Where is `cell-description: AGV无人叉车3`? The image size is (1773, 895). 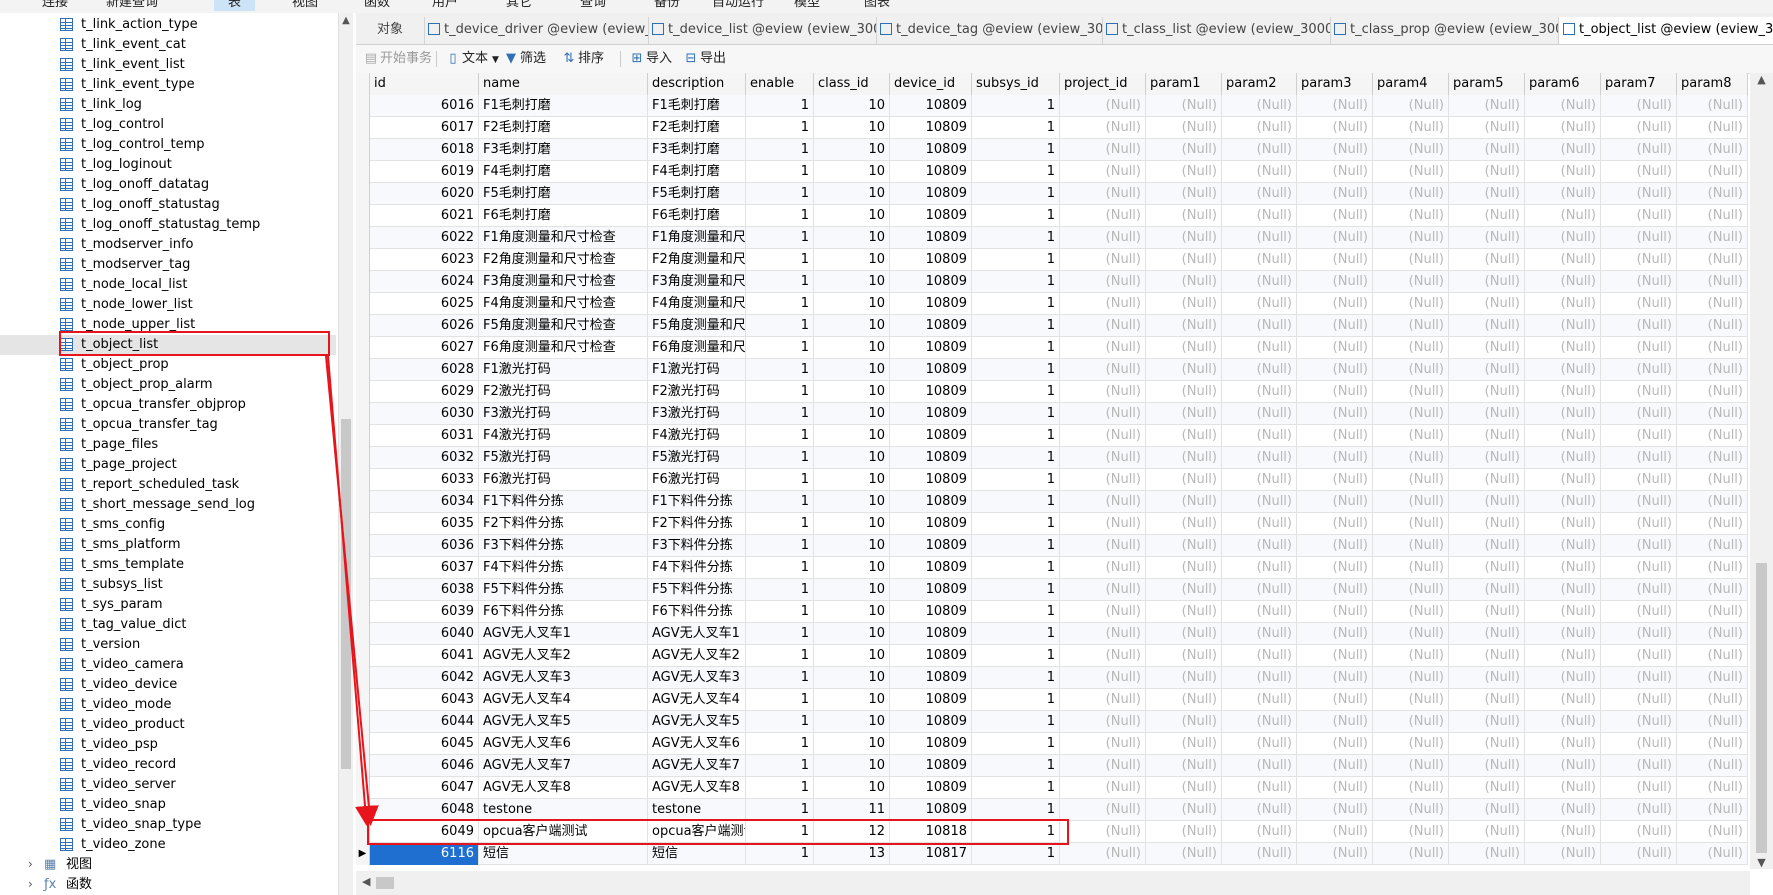 cell-description: AGV无人叉车3 is located at coordinates (697, 678).